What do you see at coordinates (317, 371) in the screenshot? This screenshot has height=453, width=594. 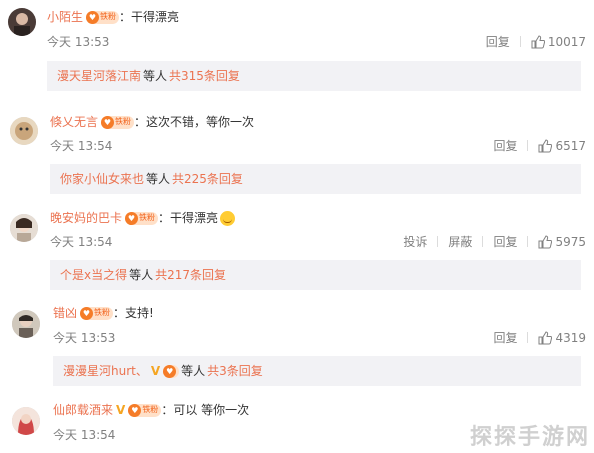 I see `reply-summary: 漫漫星河hurt、 V ♥ 等人 共3条回复` at bounding box center [317, 371].